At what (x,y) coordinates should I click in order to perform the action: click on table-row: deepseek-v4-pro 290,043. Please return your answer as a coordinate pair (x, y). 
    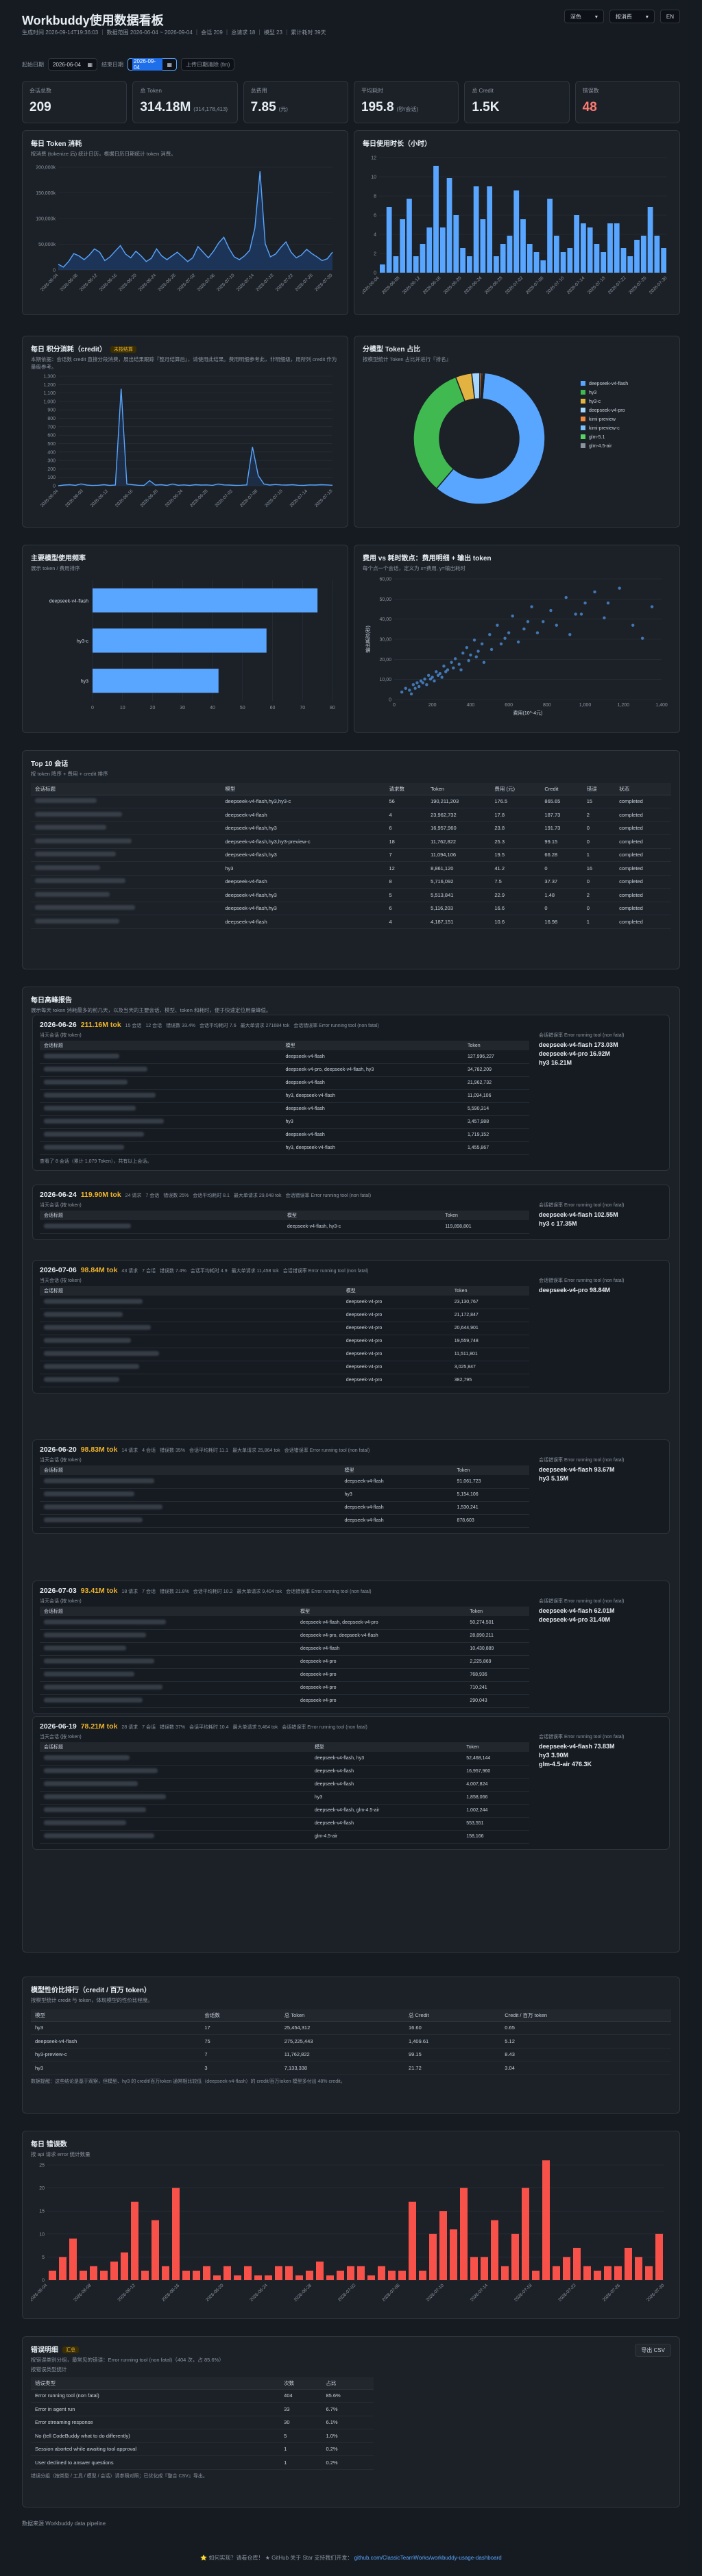
    Looking at the image, I should click on (284, 1701).